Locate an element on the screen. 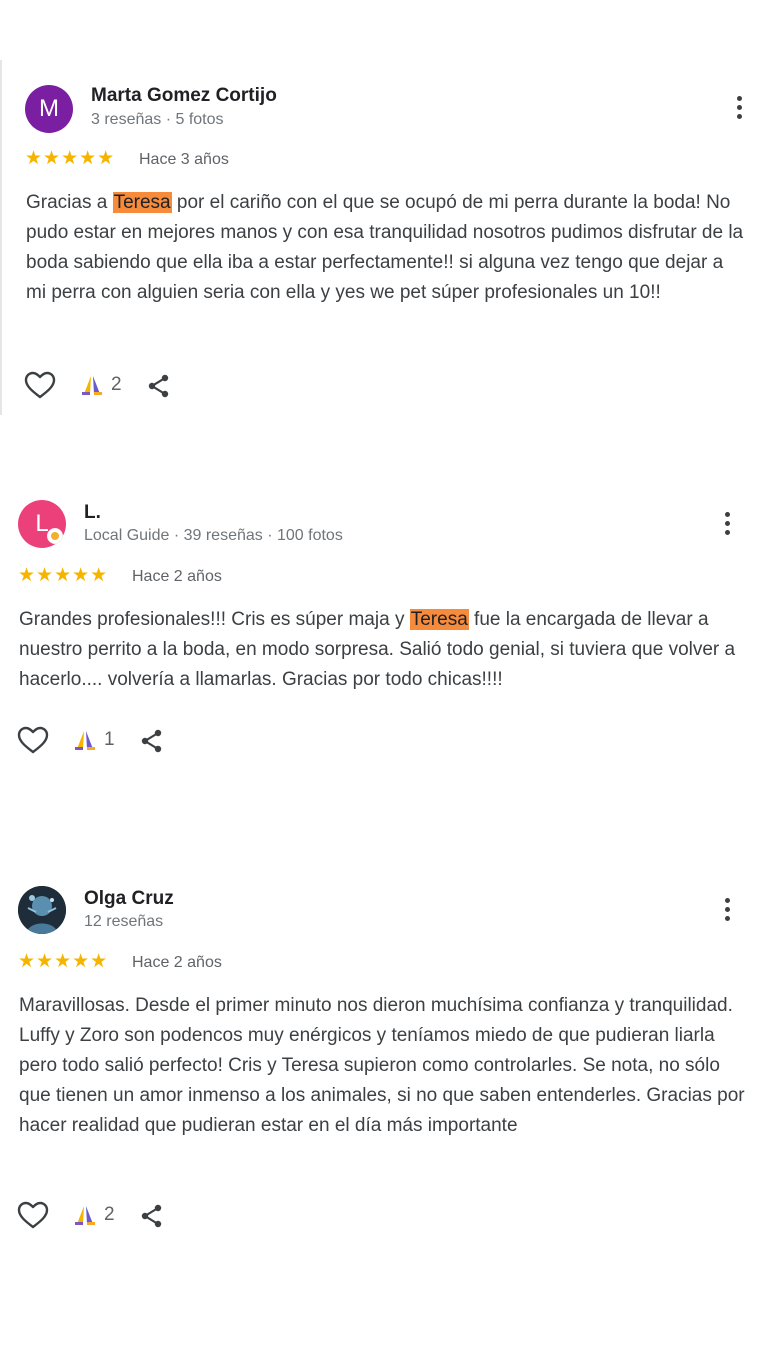  author-meta: 12 reseñas is located at coordinates (123, 922).